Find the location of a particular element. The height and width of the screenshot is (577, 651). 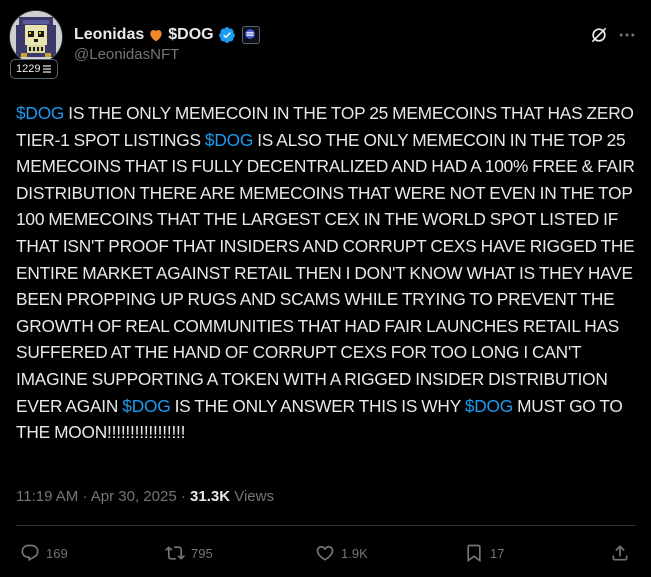

stack-lines-icon is located at coordinates (47, 69).